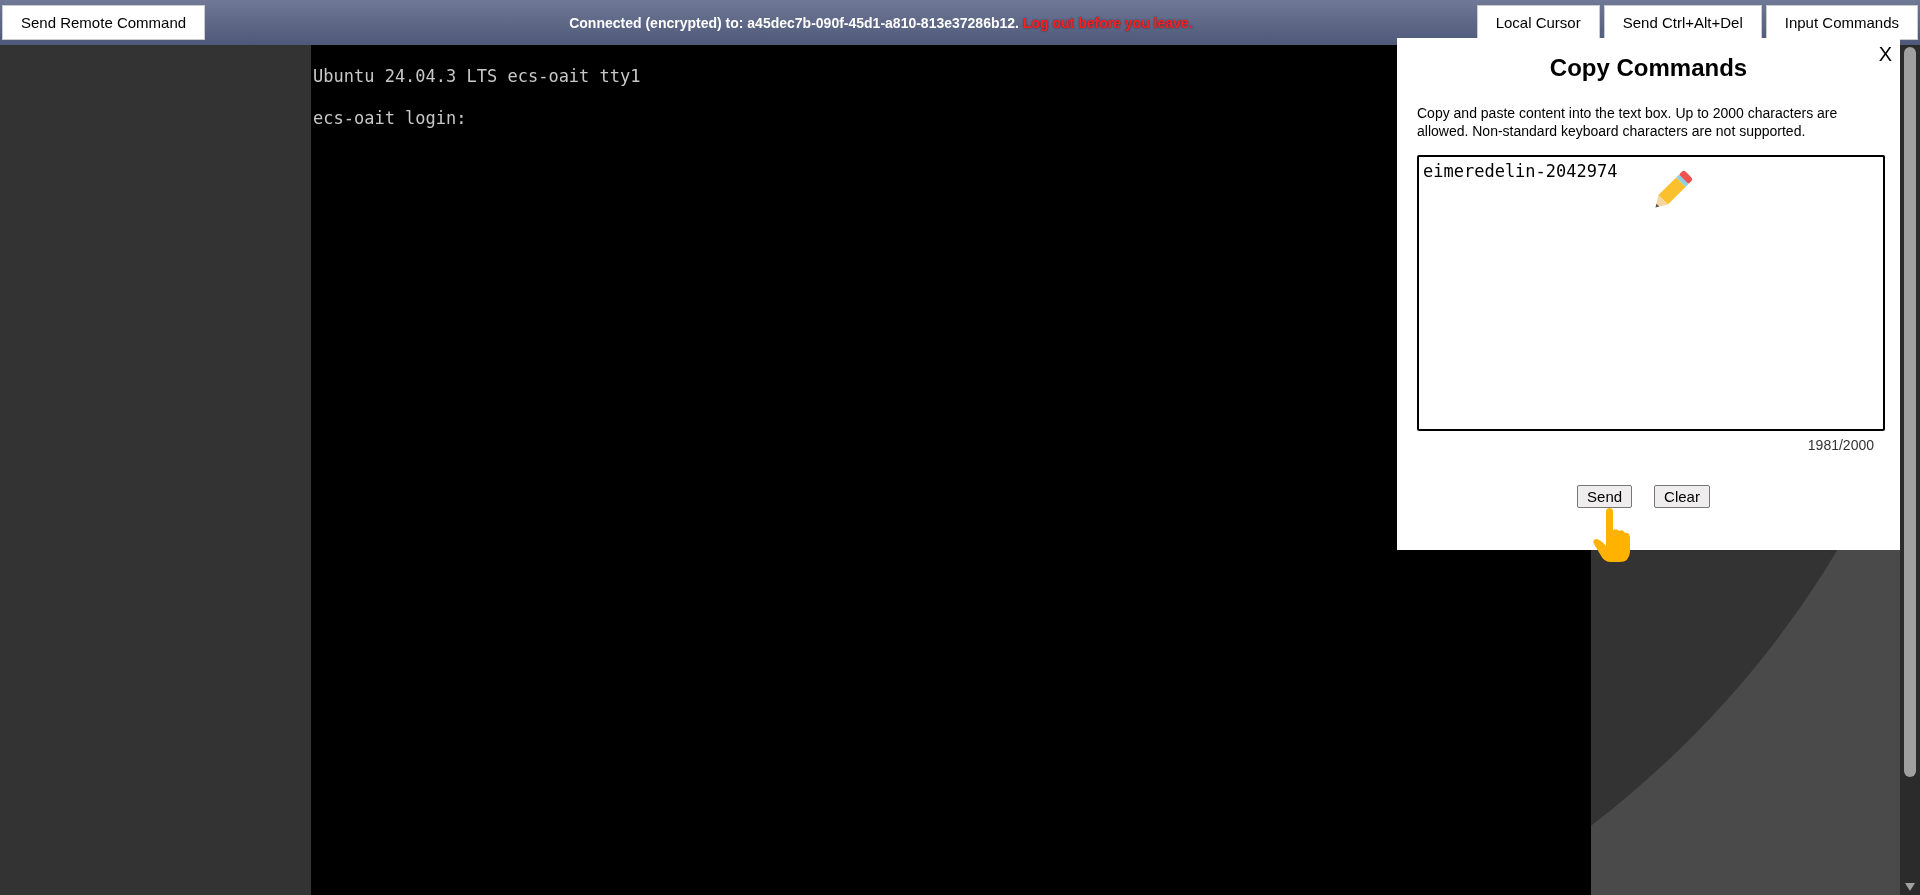 Image resolution: width=1920 pixels, height=895 pixels. What do you see at coordinates (1107, 22) in the screenshot?
I see `logout-warning: Log out before you leave.` at bounding box center [1107, 22].